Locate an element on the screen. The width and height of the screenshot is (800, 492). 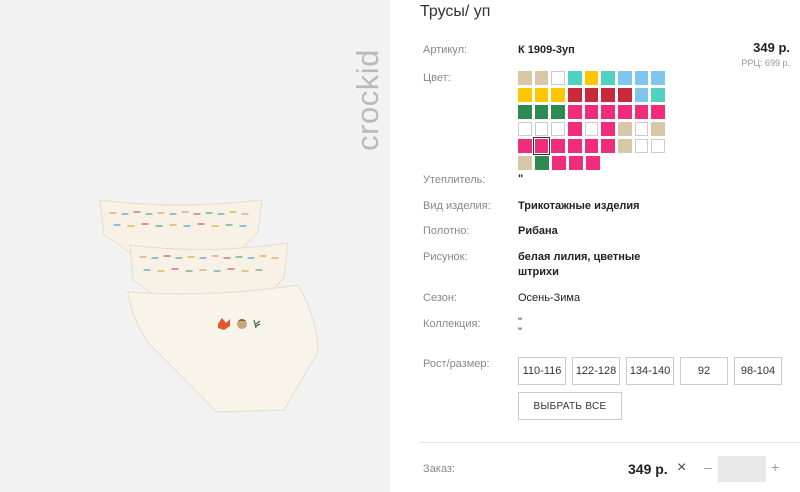
insulation-label: Утеплитель: is located at coordinates (454, 180).